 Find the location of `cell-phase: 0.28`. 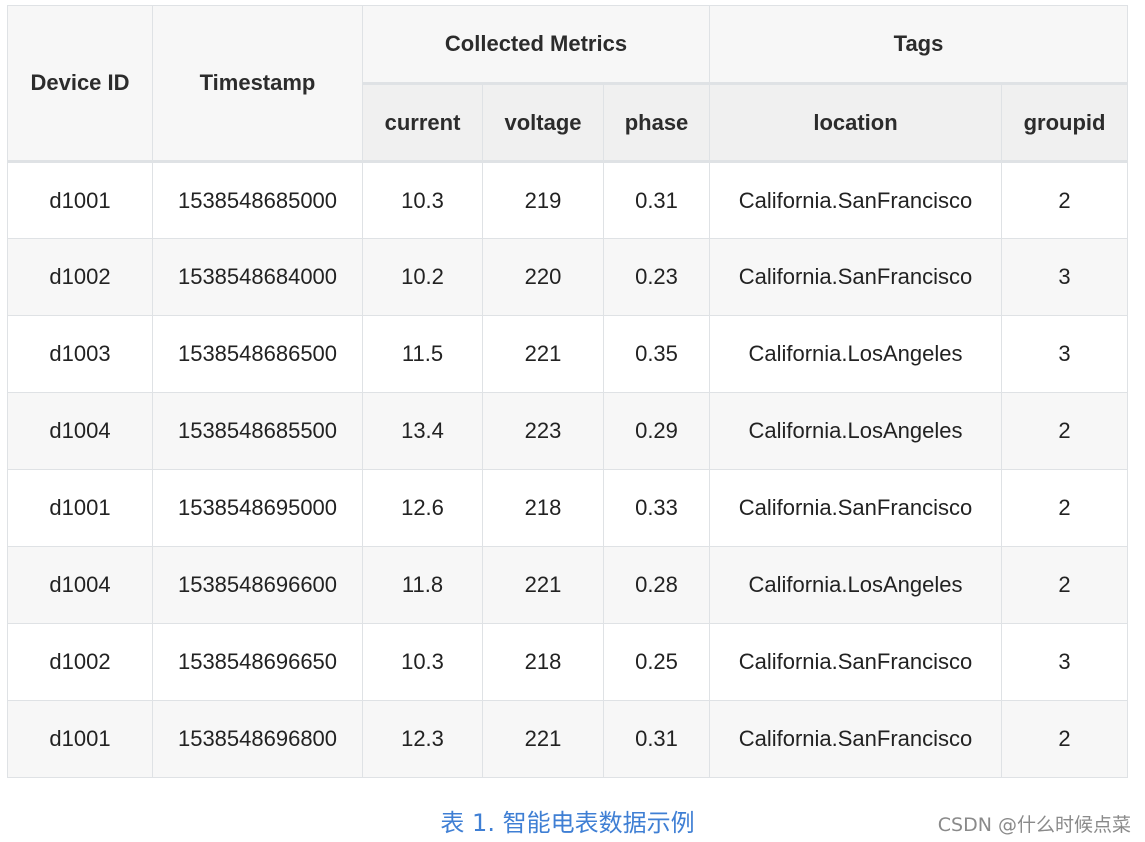

cell-phase: 0.28 is located at coordinates (656, 585).